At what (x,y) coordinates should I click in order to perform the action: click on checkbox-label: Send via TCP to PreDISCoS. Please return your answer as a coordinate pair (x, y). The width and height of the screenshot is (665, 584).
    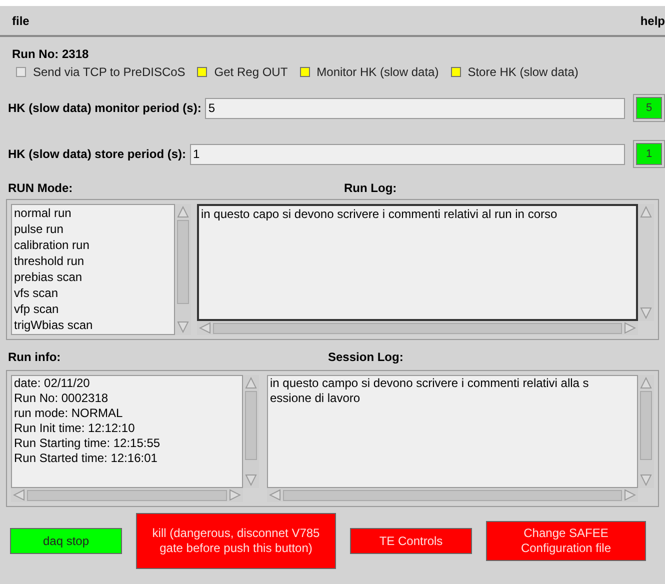
    Looking at the image, I should click on (109, 72).